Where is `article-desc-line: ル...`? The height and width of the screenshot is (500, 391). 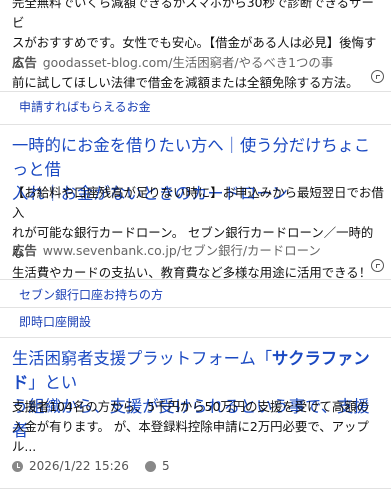 article-desc-line: ル... is located at coordinates (24, 446).